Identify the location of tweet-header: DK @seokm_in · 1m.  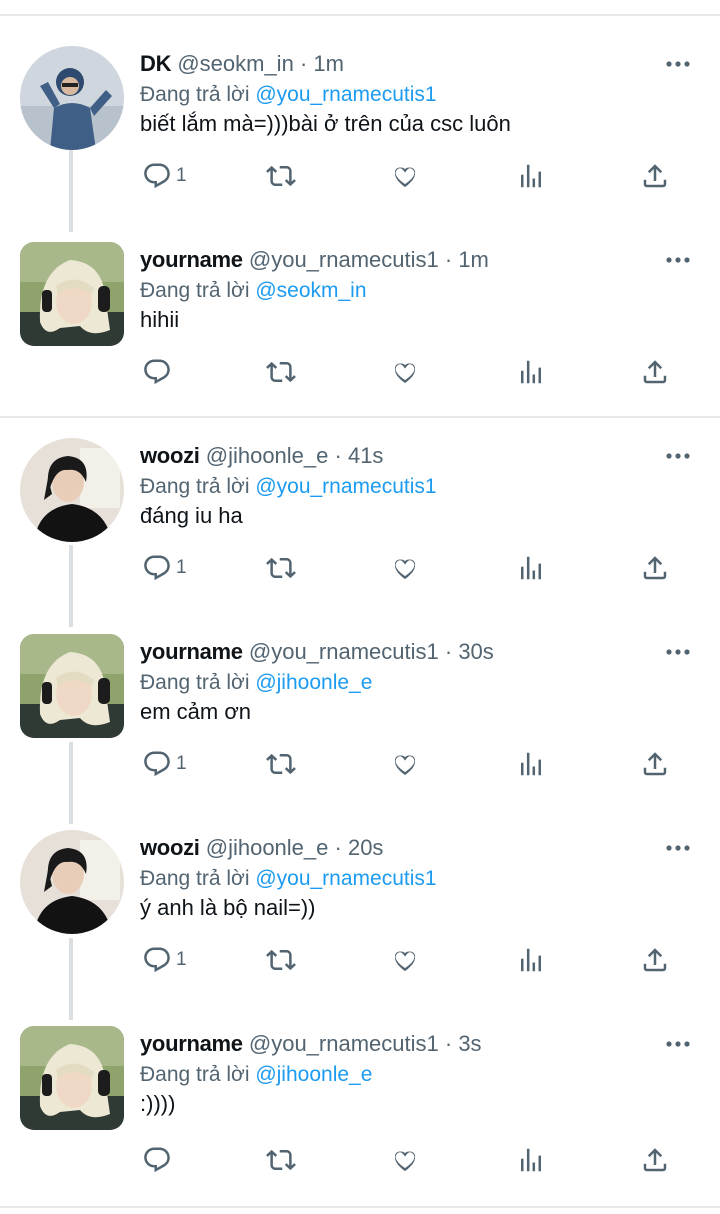
(242, 64).